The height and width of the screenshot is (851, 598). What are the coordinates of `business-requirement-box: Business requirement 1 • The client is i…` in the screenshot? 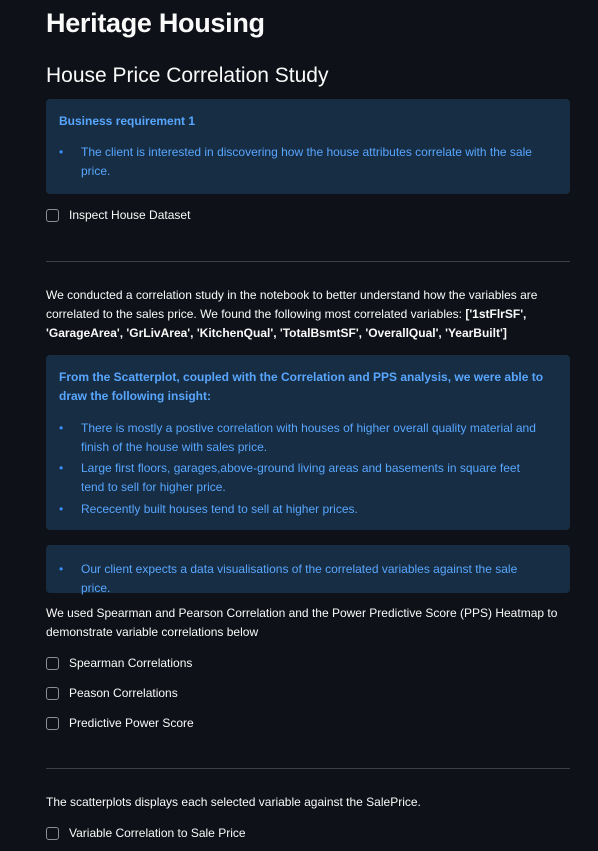 It's located at (308, 146).